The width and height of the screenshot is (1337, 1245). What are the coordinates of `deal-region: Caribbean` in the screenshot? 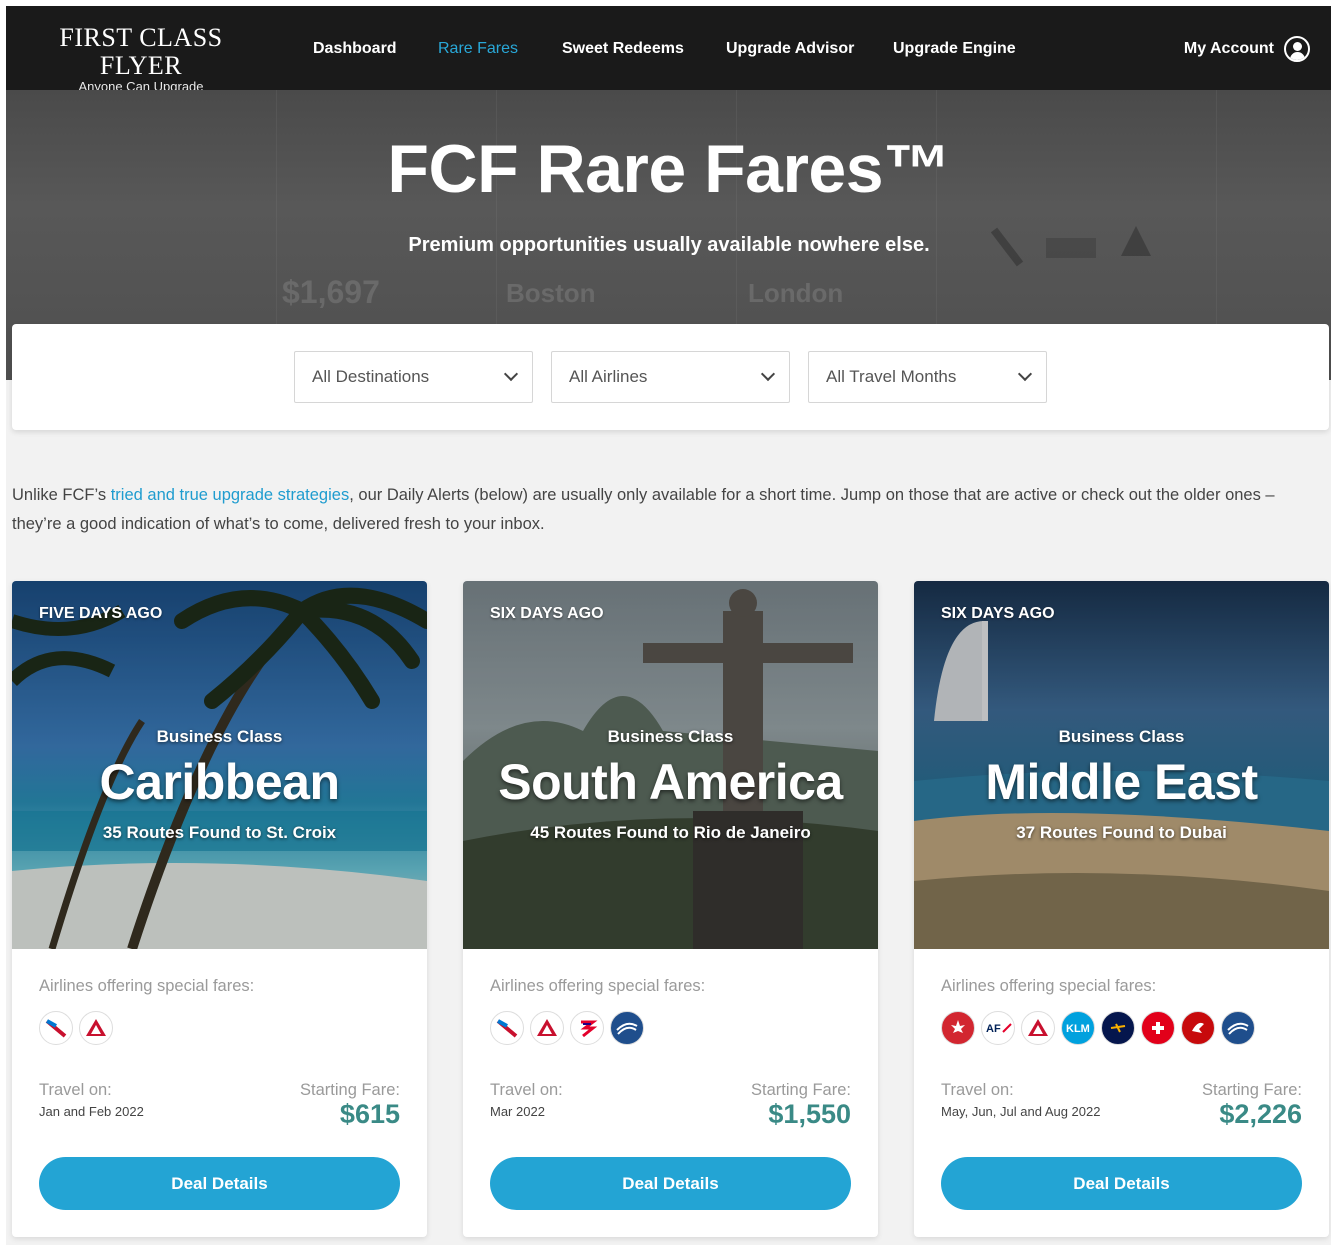 It's located at (219, 782).